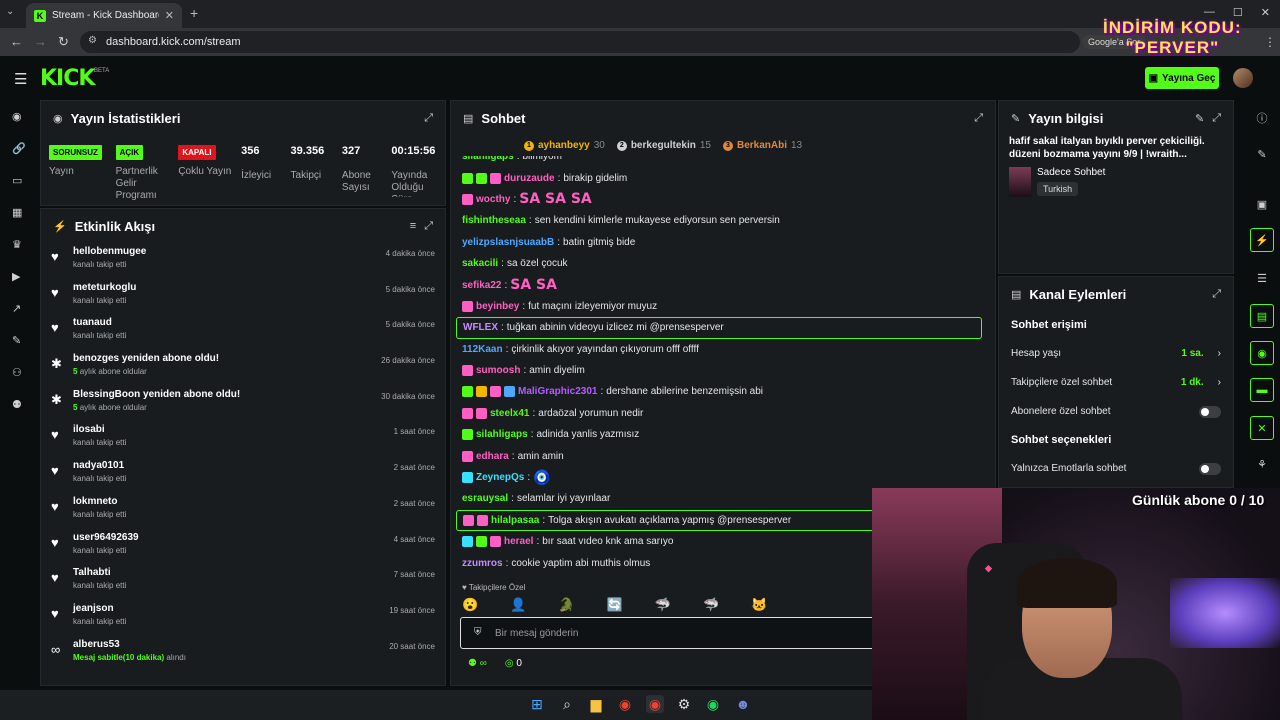  Describe the element at coordinates (17, 212) in the screenshot. I see `library-icon: ▦` at that location.